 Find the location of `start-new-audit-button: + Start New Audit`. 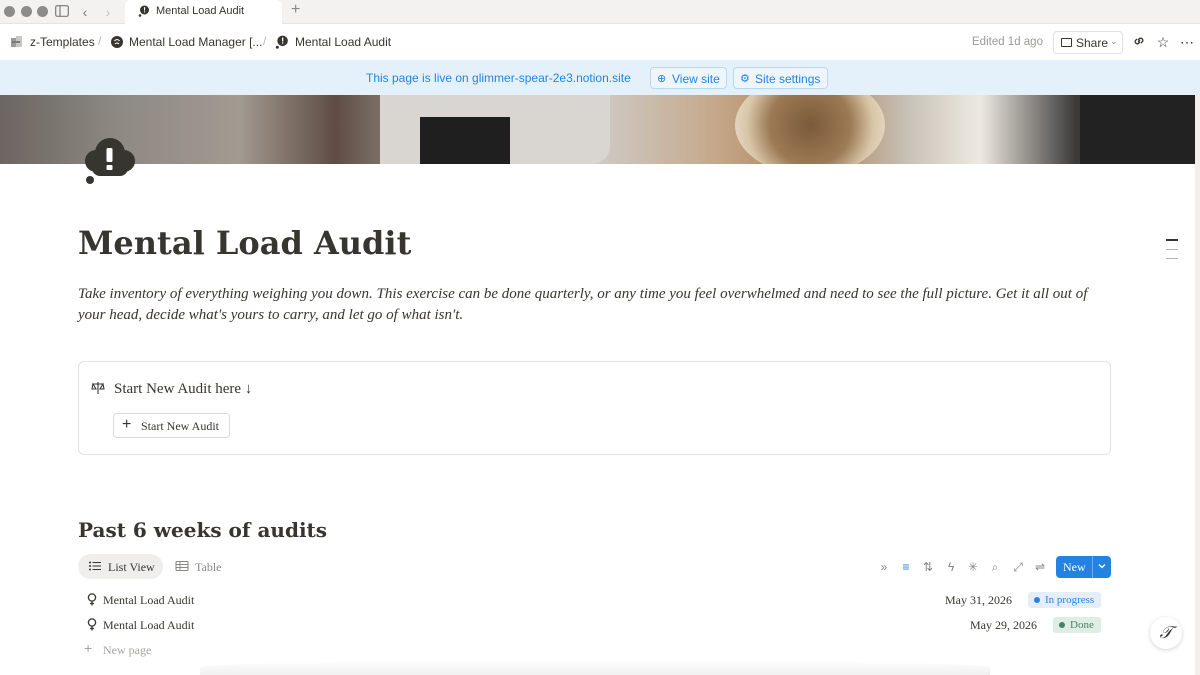

start-new-audit-button: + Start New Audit is located at coordinates (171, 425).